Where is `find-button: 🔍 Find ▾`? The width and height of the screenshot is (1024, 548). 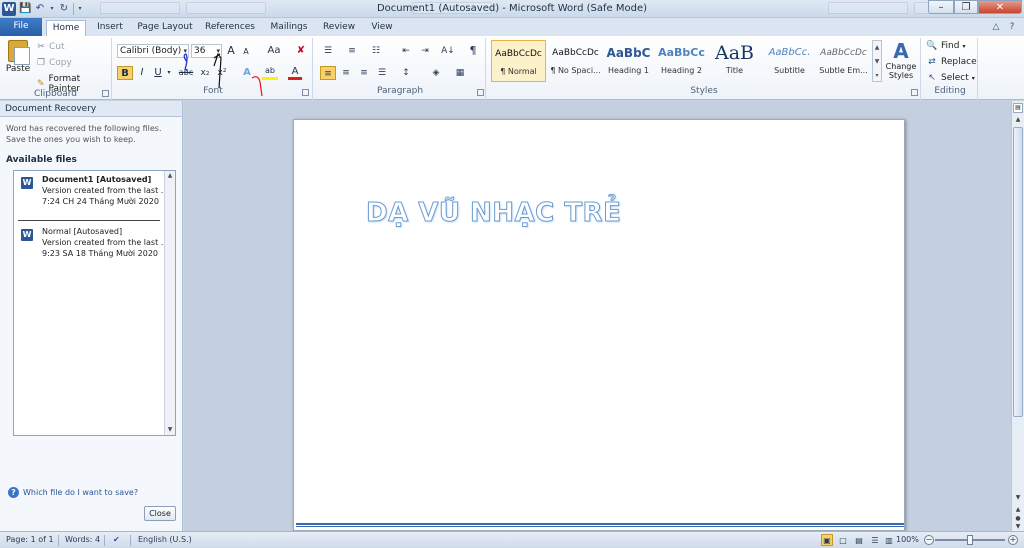 find-button: 🔍 Find ▾ is located at coordinates (945, 46).